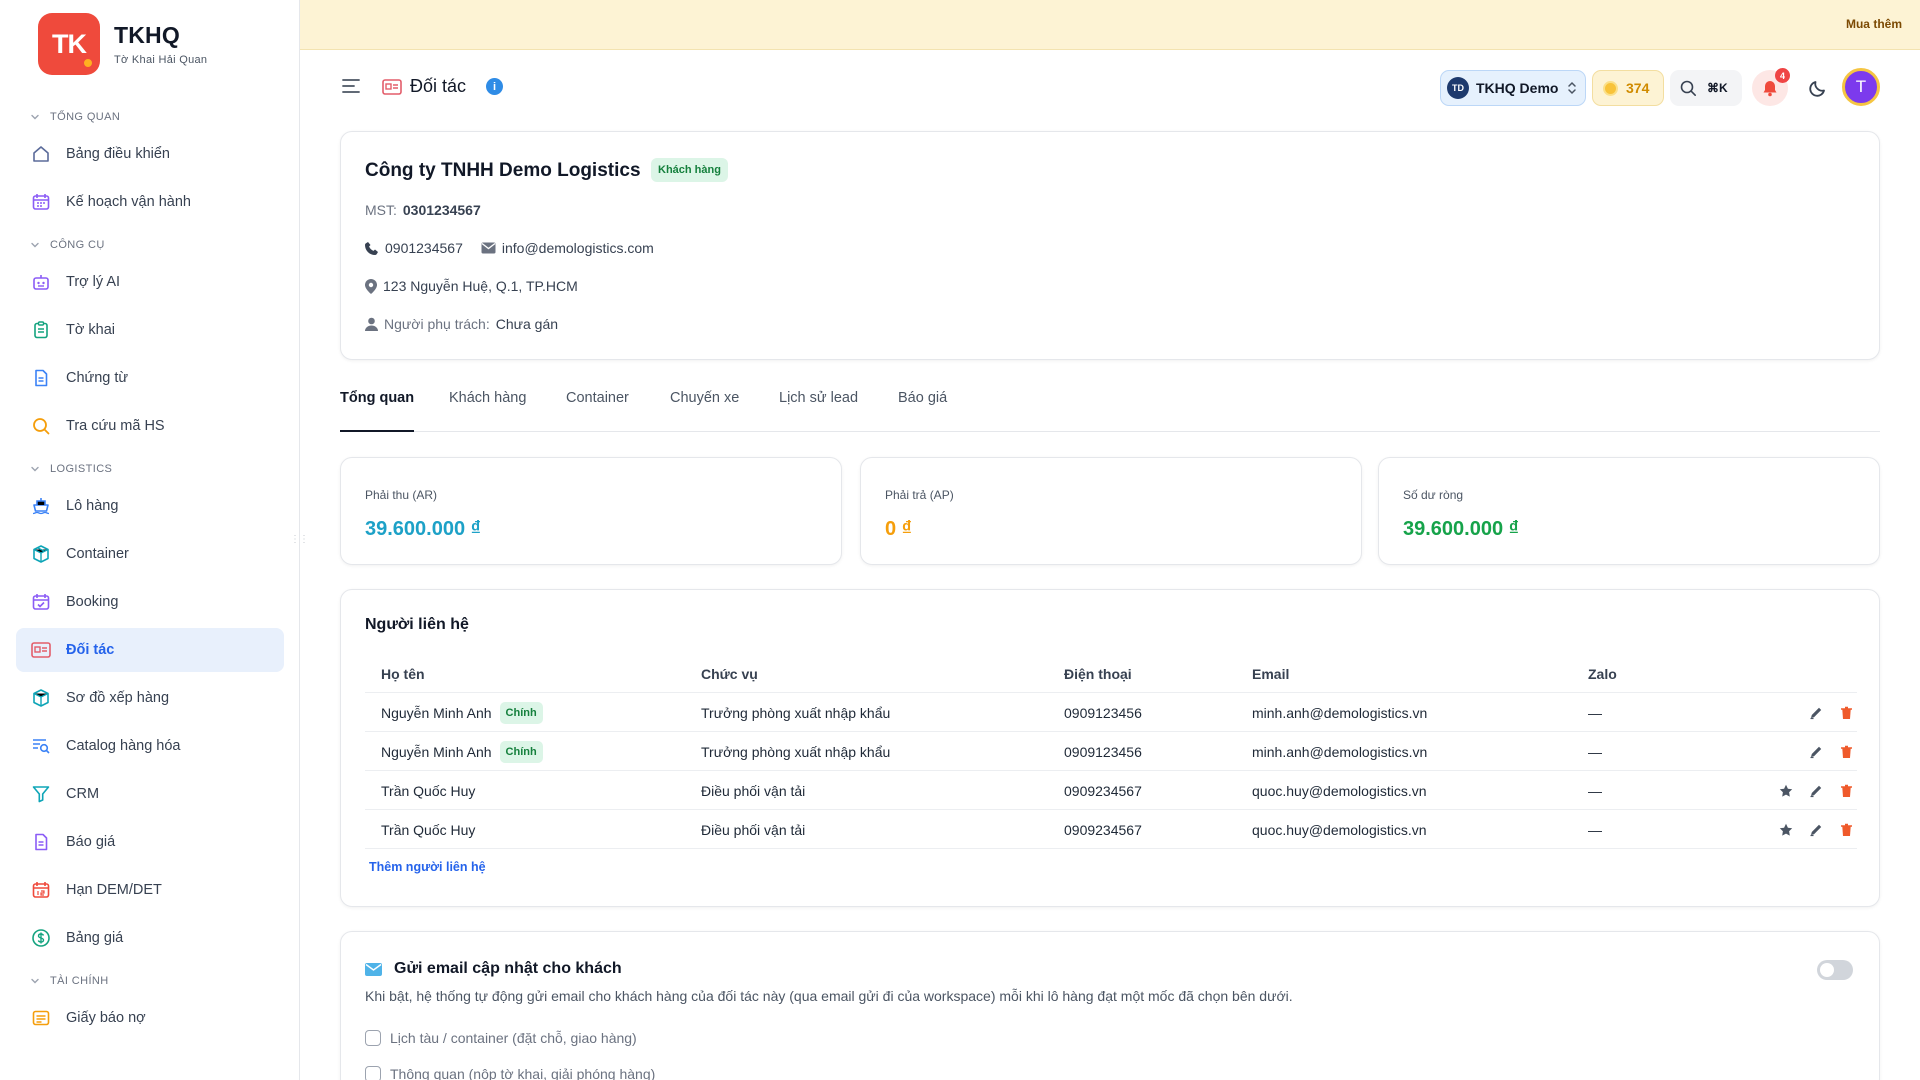 The image size is (1920, 1080). What do you see at coordinates (597, 411) in the screenshot?
I see `tab-container: Container` at bounding box center [597, 411].